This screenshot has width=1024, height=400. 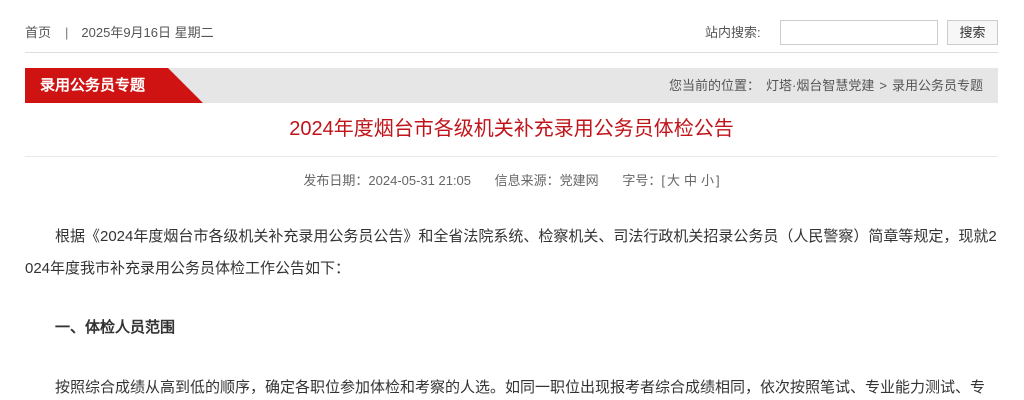 I want to click on font-size-control: 字号：[大中小], so click(x=670, y=180).